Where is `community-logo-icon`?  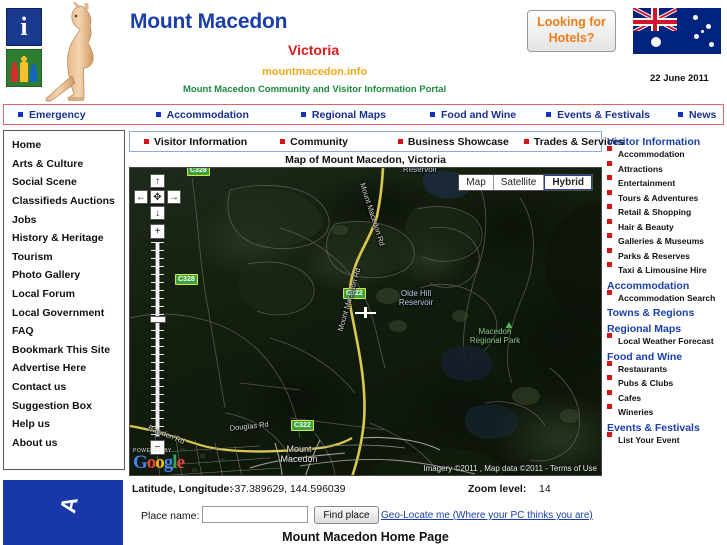 community-logo-icon is located at coordinates (24, 68).